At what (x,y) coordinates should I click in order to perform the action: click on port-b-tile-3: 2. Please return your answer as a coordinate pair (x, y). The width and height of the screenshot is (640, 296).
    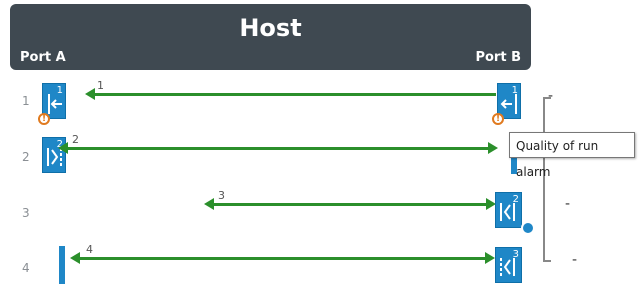
    Looking at the image, I should click on (508, 210).